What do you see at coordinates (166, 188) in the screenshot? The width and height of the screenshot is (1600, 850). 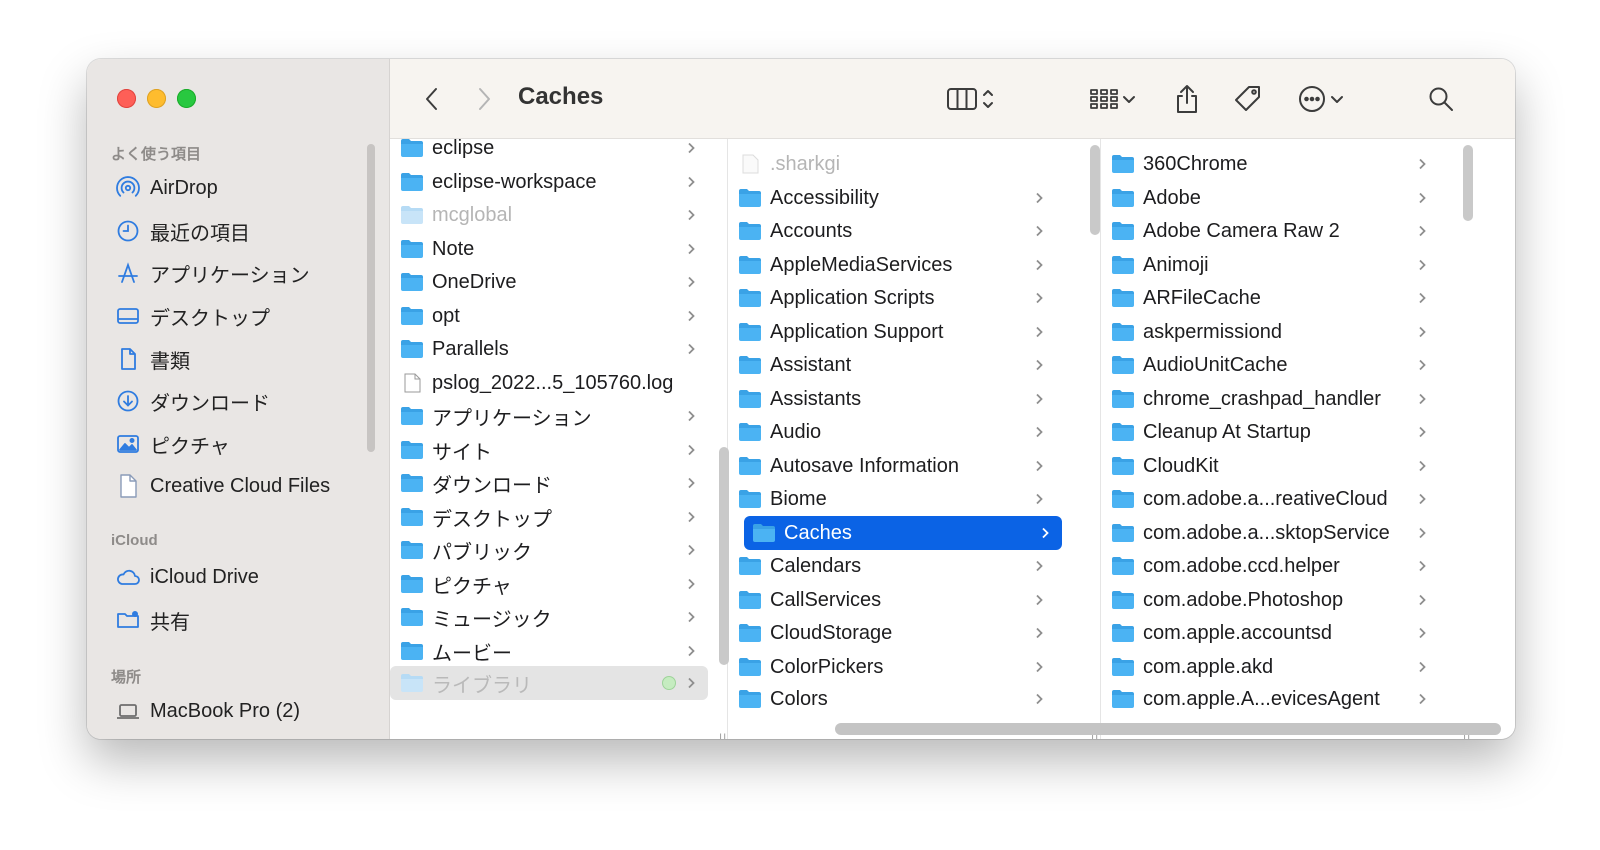 I see `sidebar-item-airdrop: AirDrop` at bounding box center [166, 188].